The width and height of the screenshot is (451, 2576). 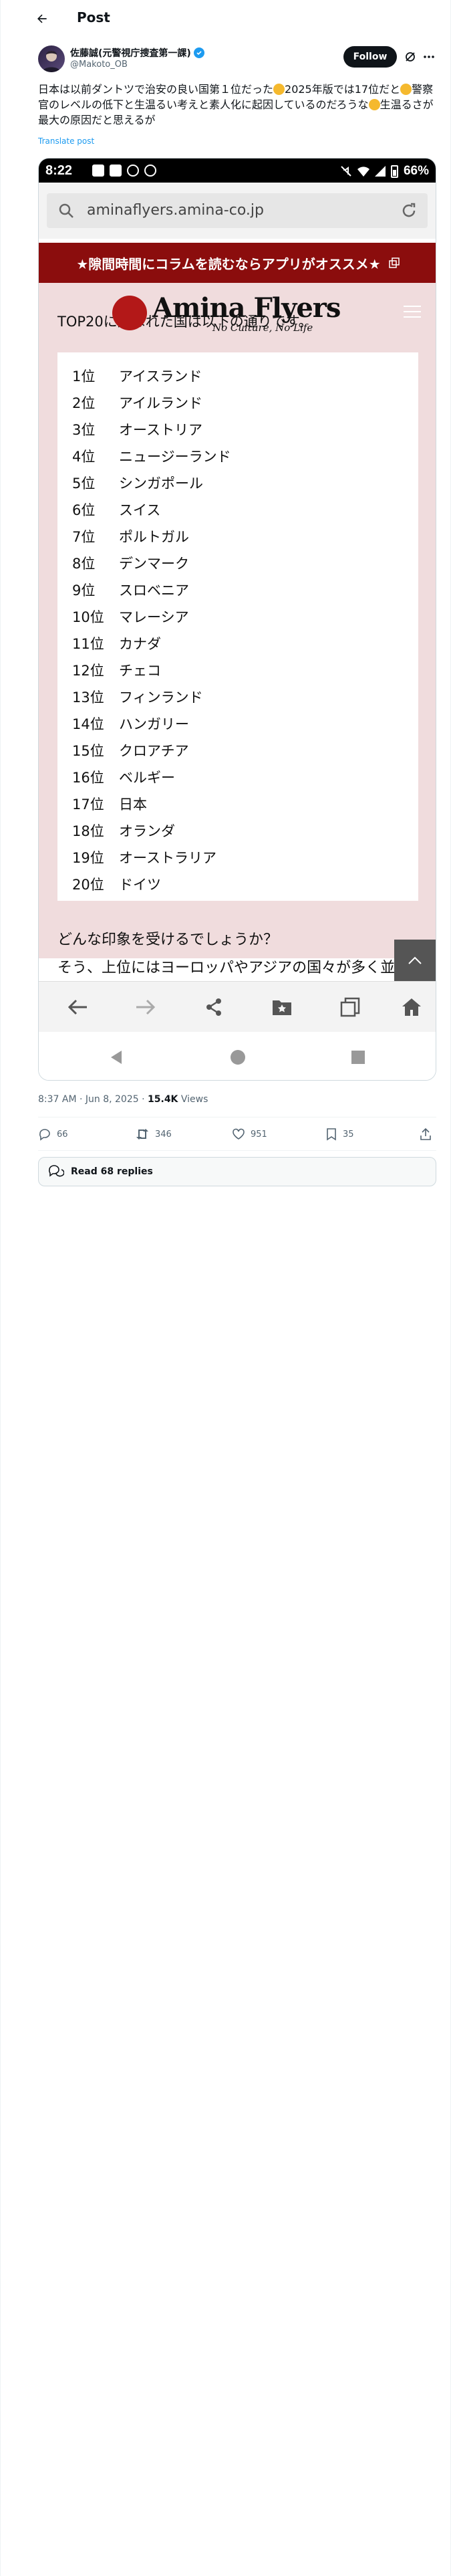 What do you see at coordinates (98, 171) in the screenshot?
I see `youtube-icon` at bounding box center [98, 171].